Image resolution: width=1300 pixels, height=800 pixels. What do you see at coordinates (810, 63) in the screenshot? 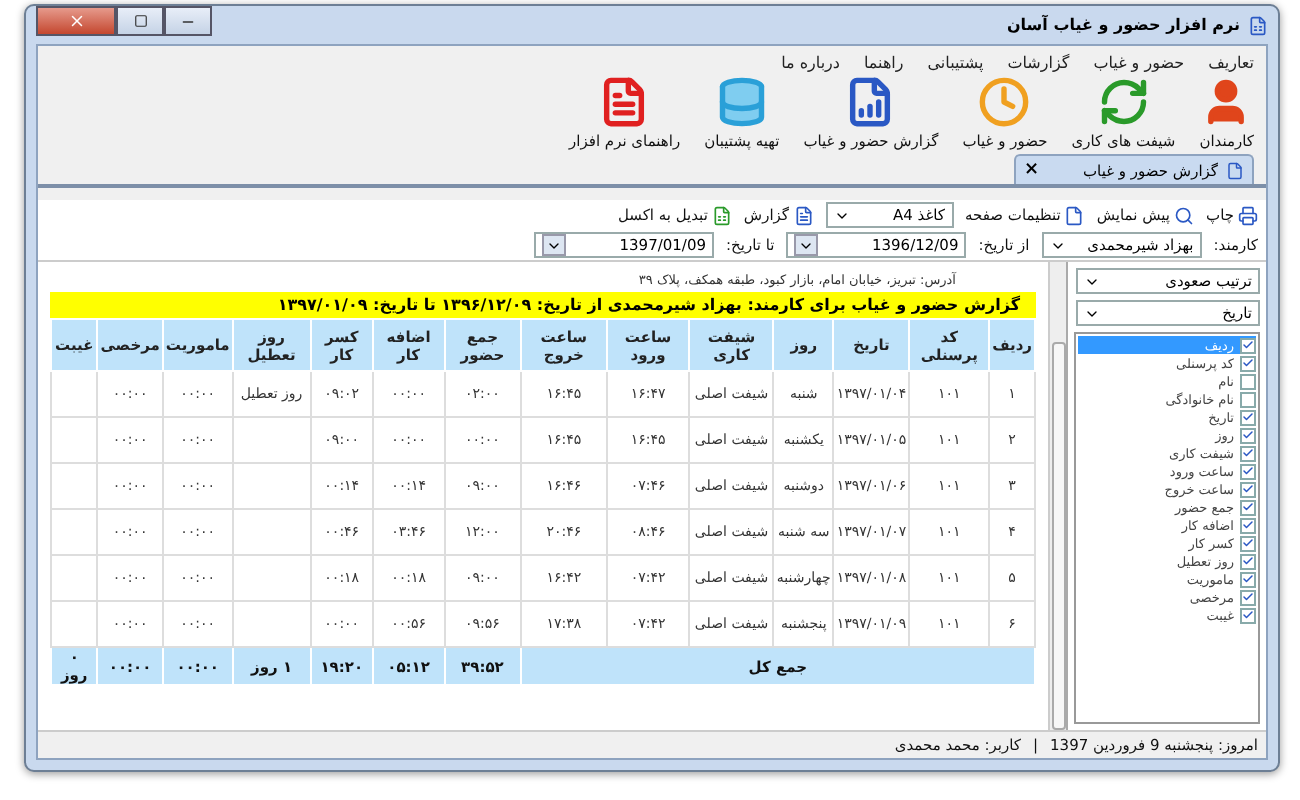
I see `menu-item: درباره ما` at bounding box center [810, 63].